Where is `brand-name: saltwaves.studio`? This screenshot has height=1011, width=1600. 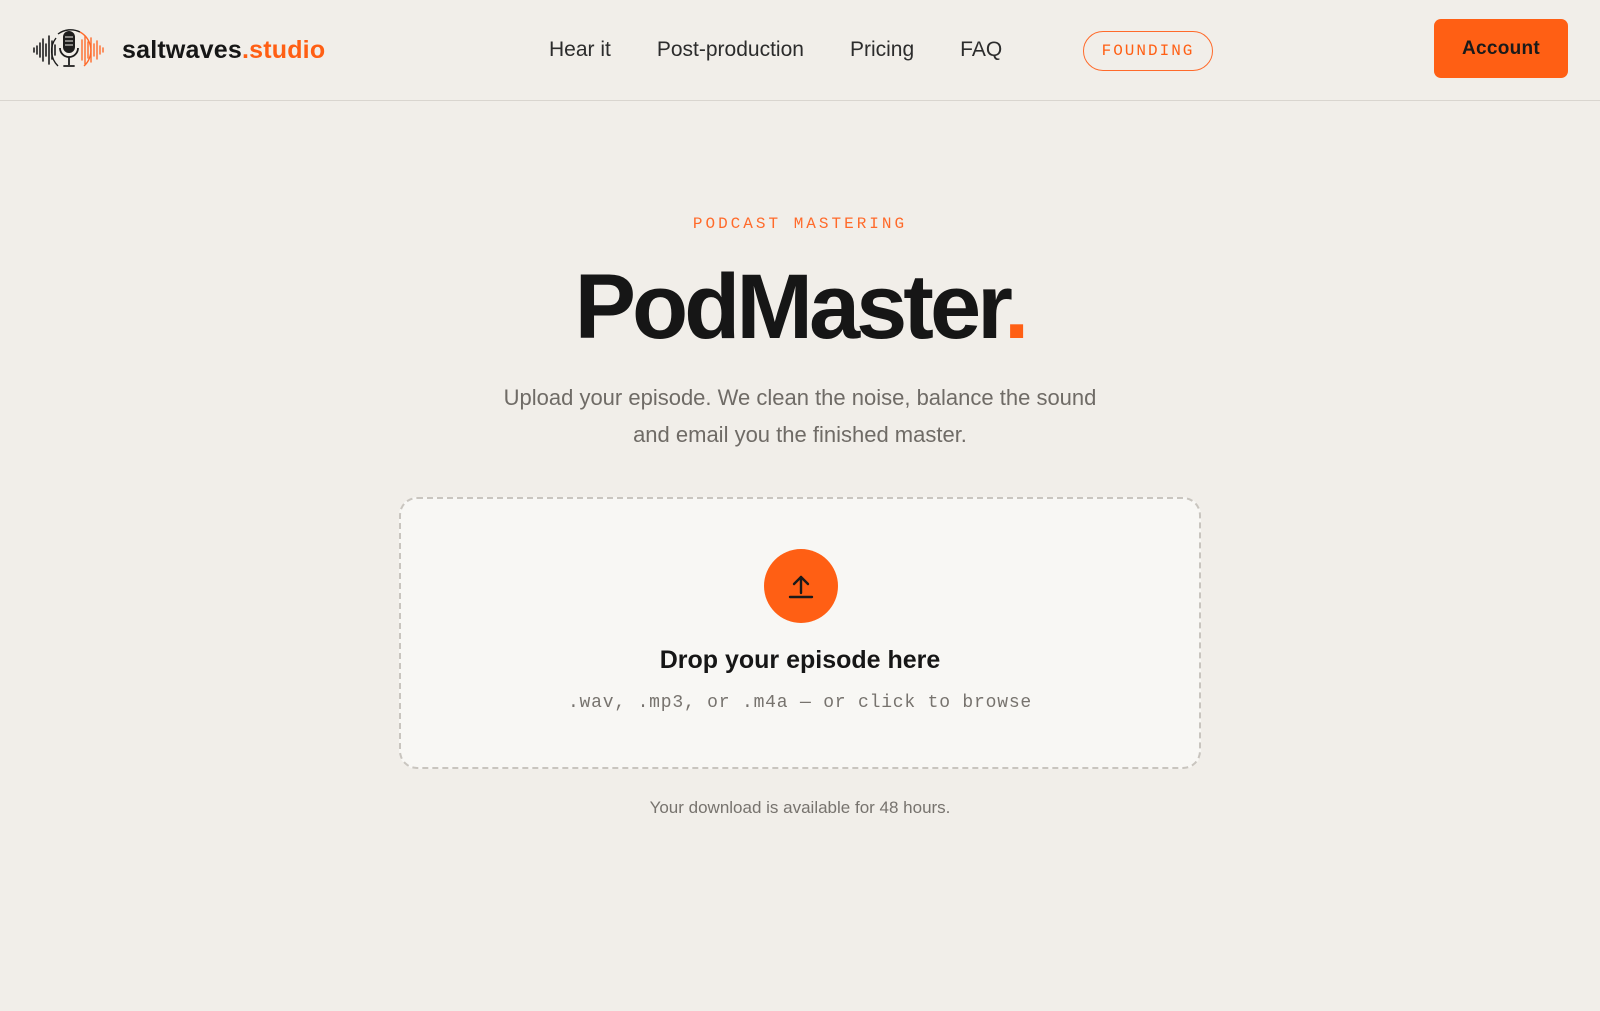
brand-name: saltwaves.studio is located at coordinates (223, 50).